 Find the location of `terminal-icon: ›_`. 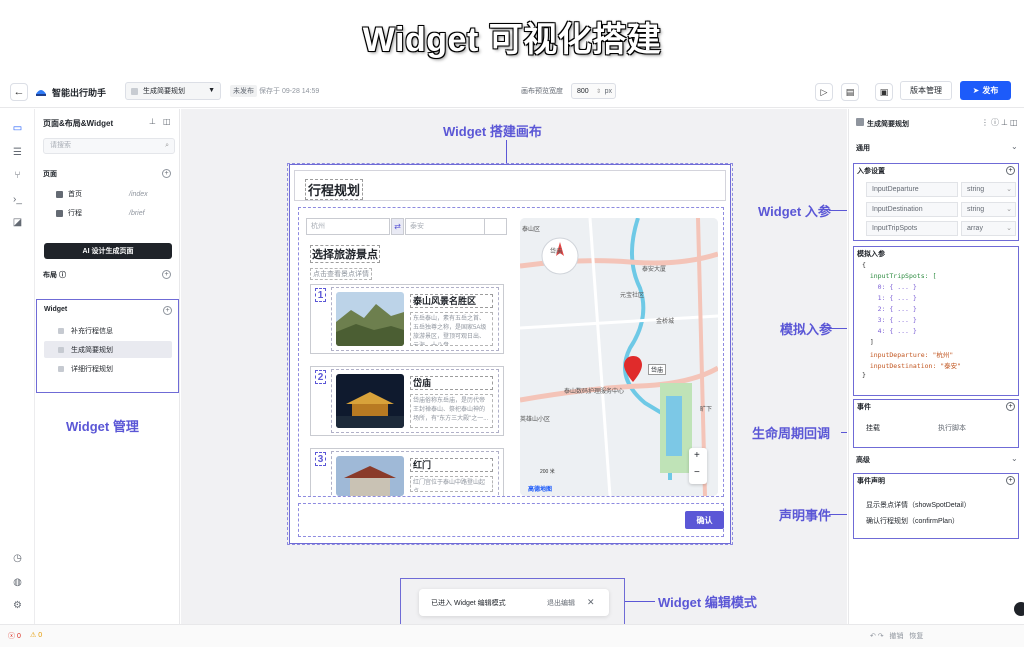

terminal-icon: ›_ is located at coordinates (17, 199).